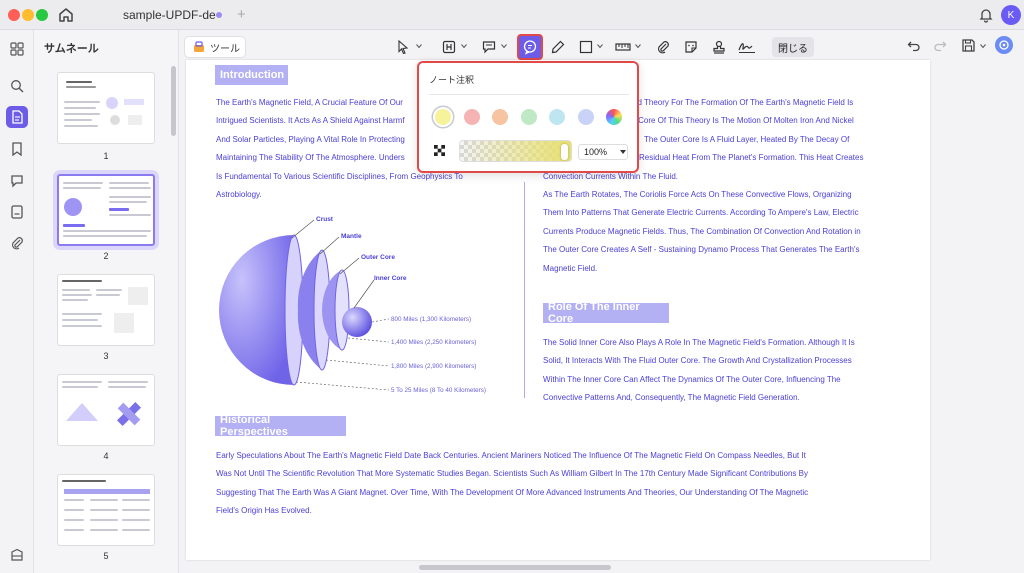 The height and width of the screenshot is (573, 1024). What do you see at coordinates (623, 47) in the screenshot?
I see `measure-tool-button` at bounding box center [623, 47].